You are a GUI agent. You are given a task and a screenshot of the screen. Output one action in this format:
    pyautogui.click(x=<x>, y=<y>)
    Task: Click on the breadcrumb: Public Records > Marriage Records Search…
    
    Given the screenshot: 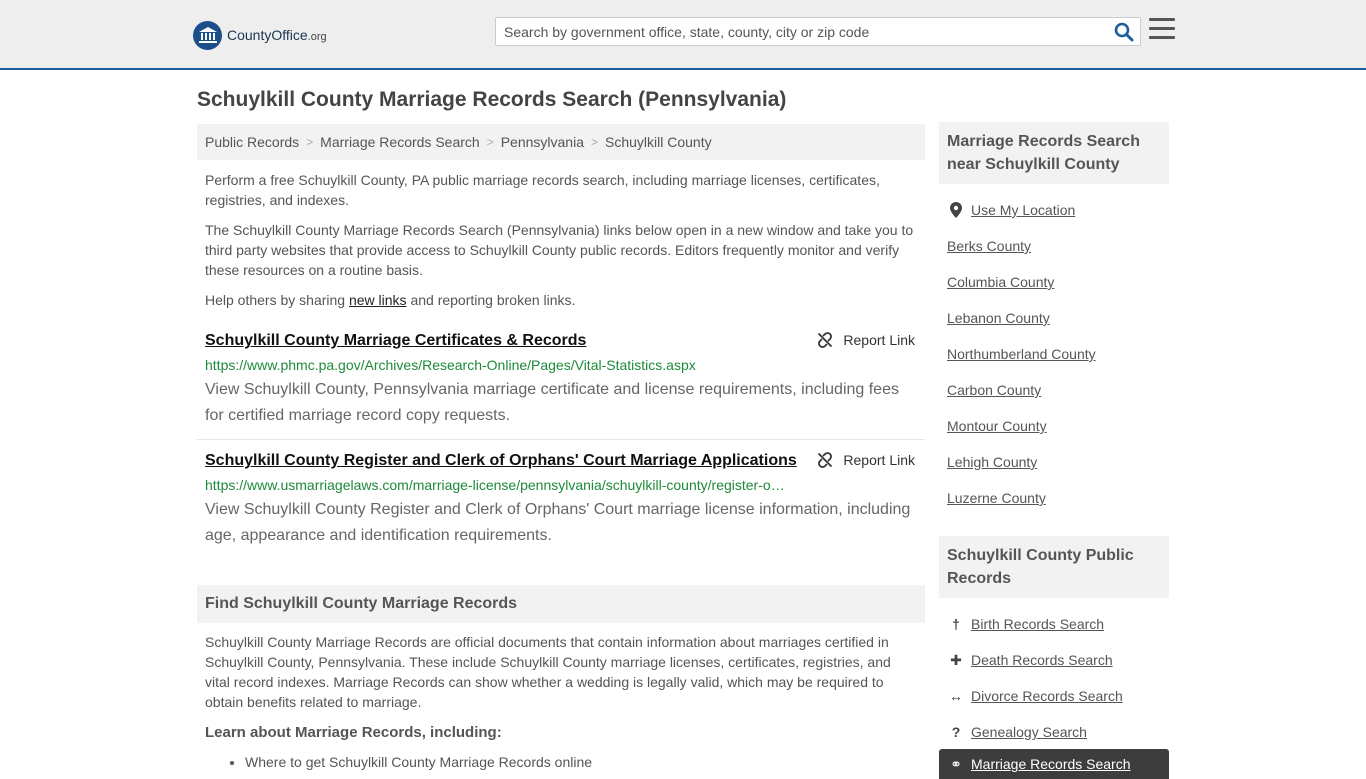 What is the action you would take?
    pyautogui.click(x=561, y=142)
    